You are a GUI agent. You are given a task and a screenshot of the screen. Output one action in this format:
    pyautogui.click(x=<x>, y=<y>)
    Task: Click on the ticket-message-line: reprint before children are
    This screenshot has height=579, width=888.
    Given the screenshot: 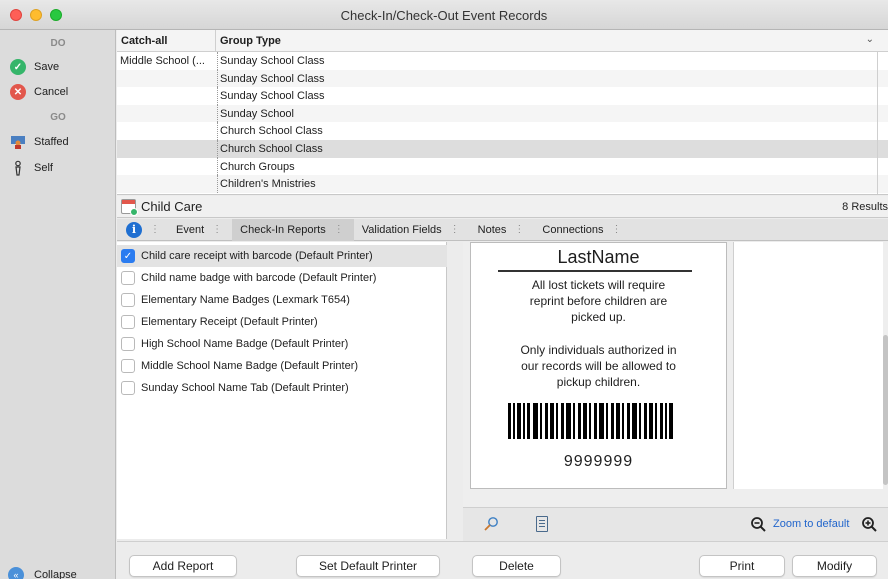 What is the action you would take?
    pyautogui.click(x=598, y=301)
    